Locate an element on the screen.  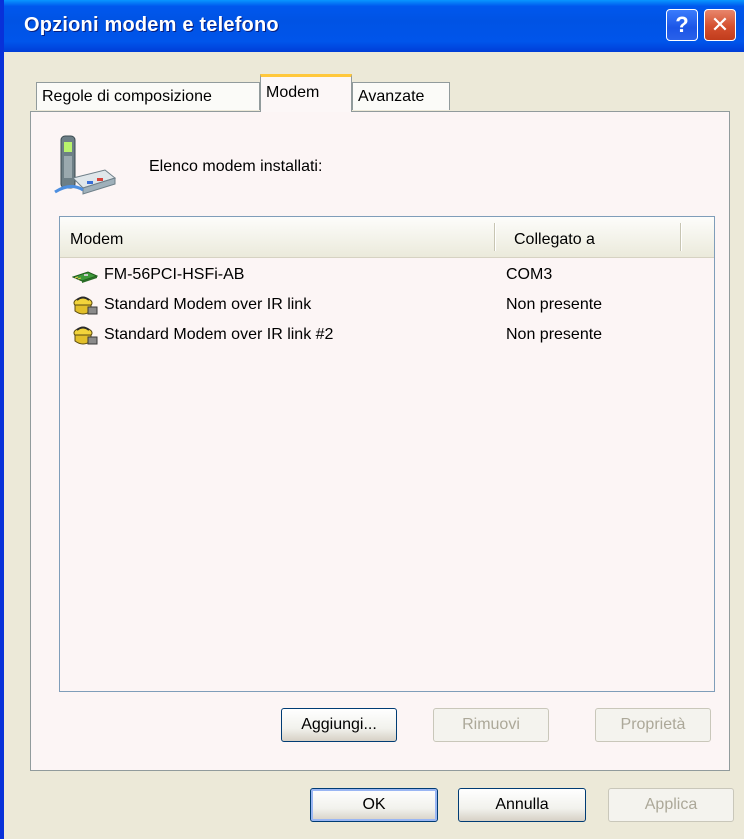
modem-name: FM-56PCI-HSFi-AB is located at coordinates (174, 274).